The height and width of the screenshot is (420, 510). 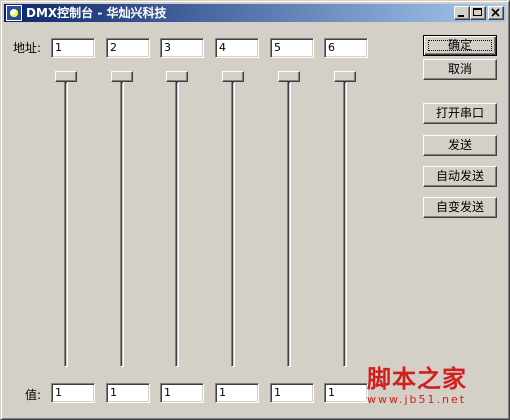 I want to click on value-label: 值:, so click(x=33, y=395).